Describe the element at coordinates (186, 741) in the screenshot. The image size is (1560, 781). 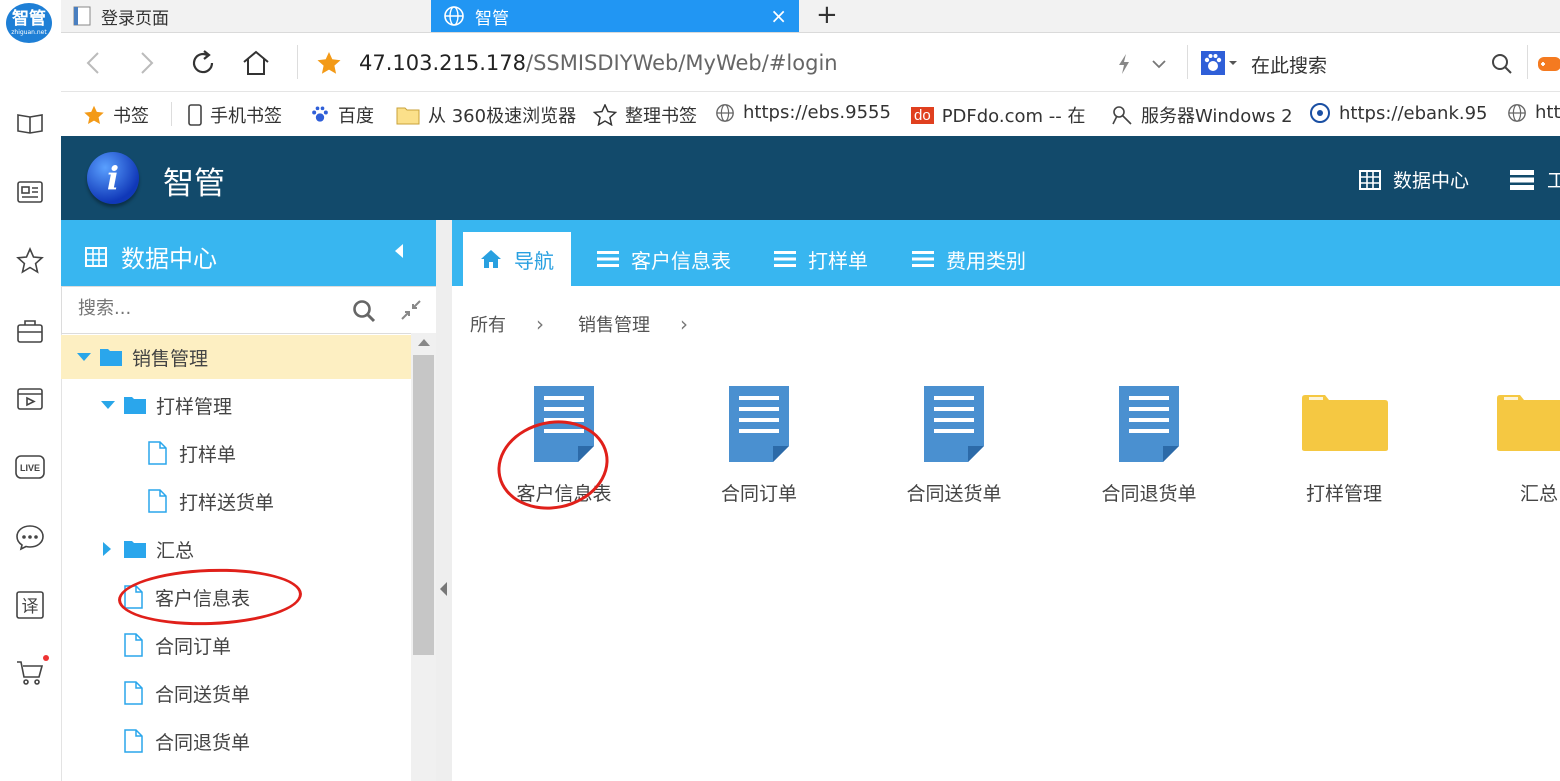
I see `tree-node-contract-return: 合同退货单` at that location.